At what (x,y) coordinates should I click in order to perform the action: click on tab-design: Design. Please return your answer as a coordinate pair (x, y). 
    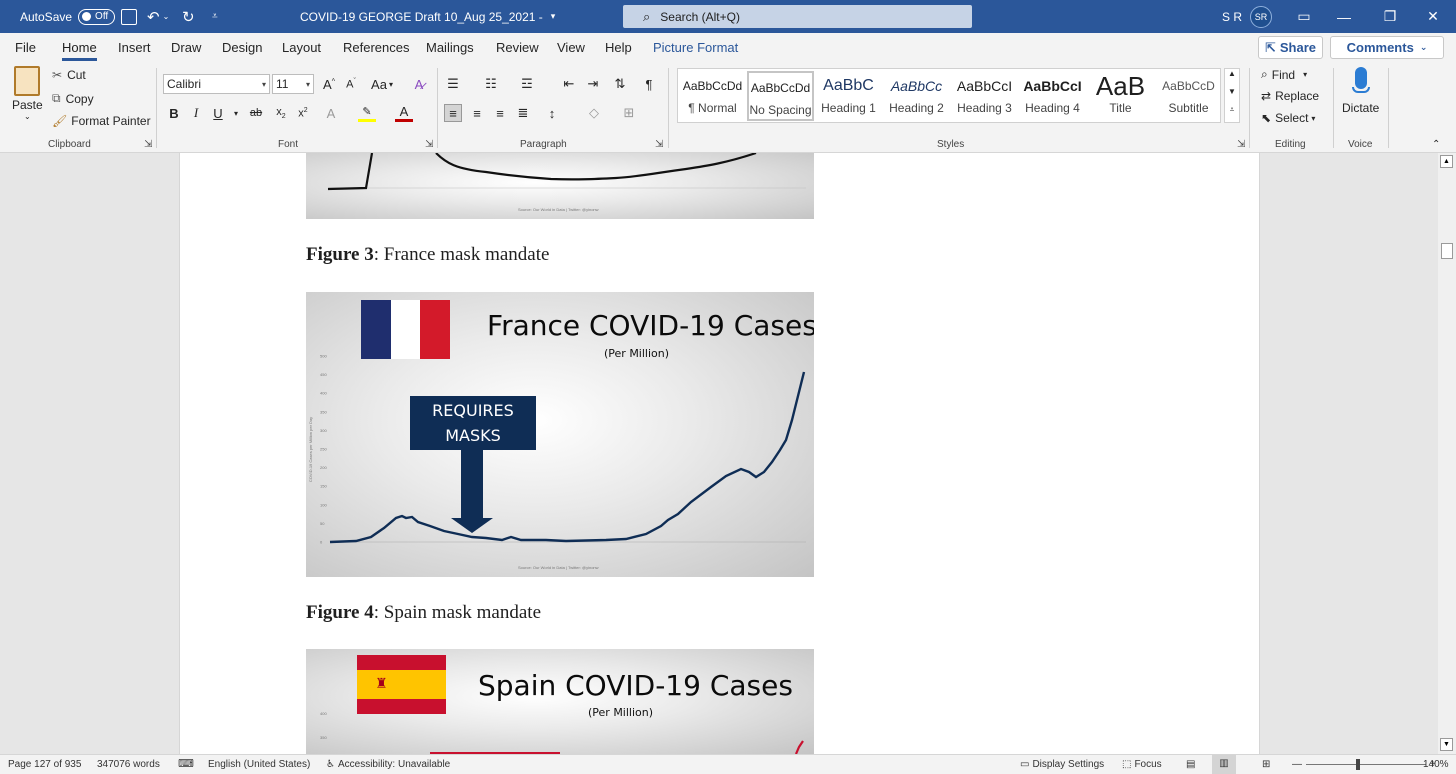
    Looking at the image, I should click on (242, 47).